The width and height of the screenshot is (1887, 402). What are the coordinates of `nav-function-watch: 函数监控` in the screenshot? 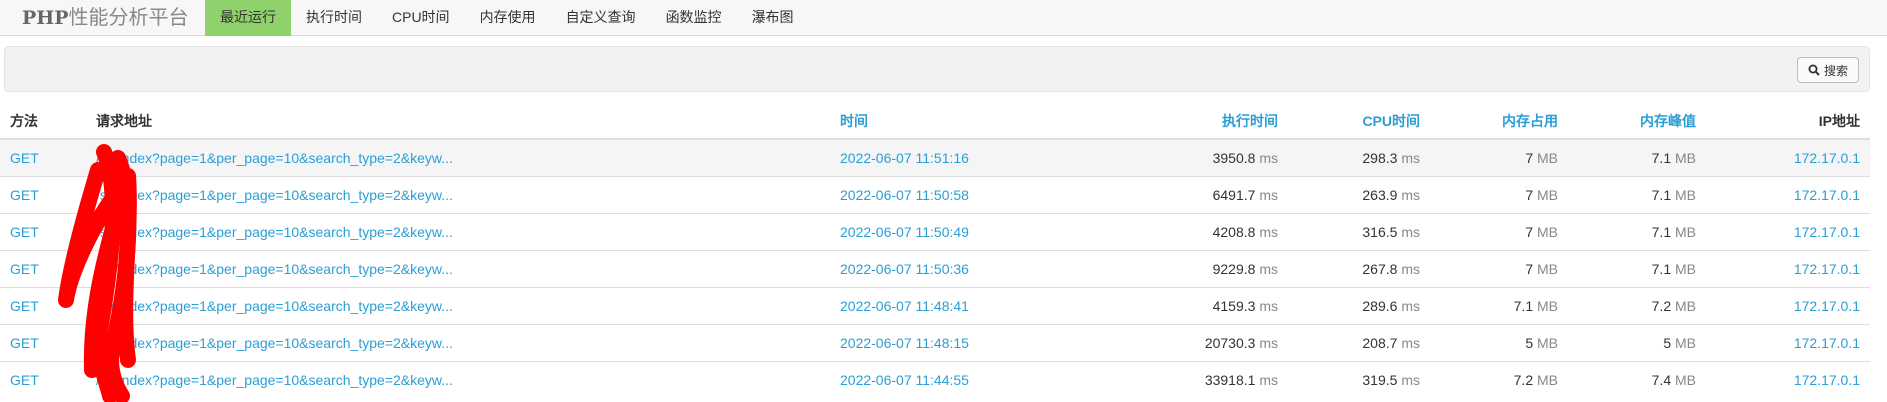 It's located at (694, 18).